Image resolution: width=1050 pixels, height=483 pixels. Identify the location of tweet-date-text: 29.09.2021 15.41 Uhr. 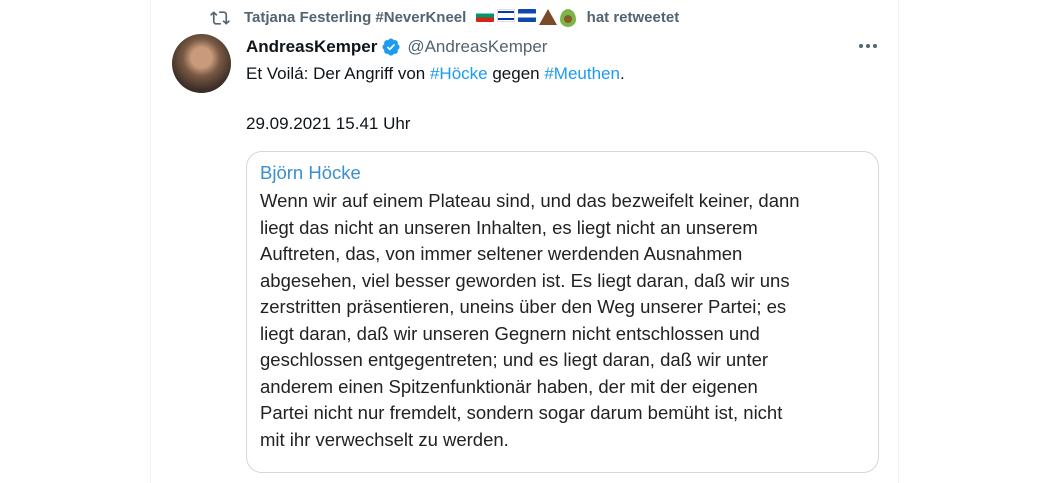
(328, 123).